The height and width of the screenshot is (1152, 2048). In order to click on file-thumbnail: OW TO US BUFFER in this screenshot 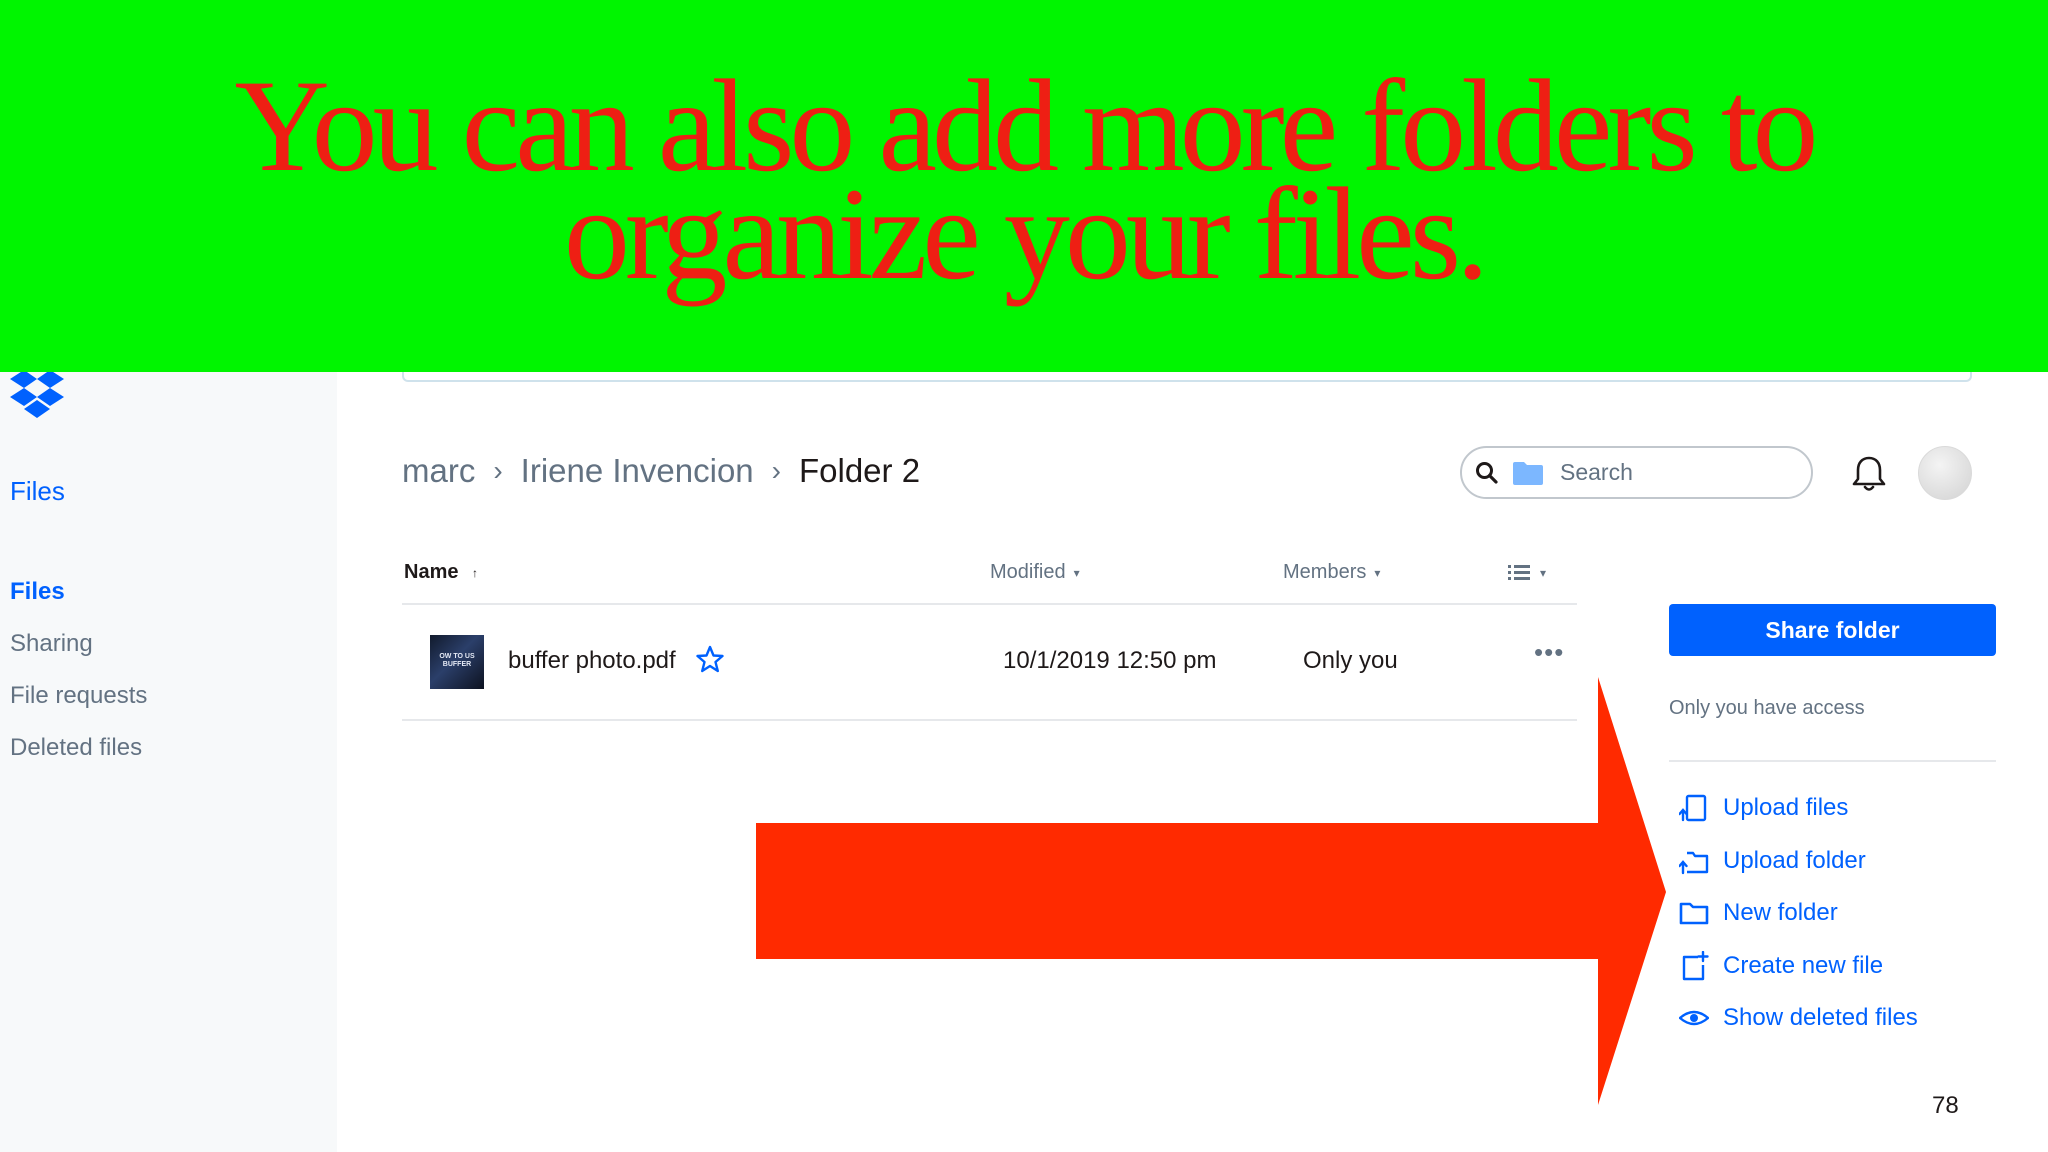, I will do `click(457, 662)`.